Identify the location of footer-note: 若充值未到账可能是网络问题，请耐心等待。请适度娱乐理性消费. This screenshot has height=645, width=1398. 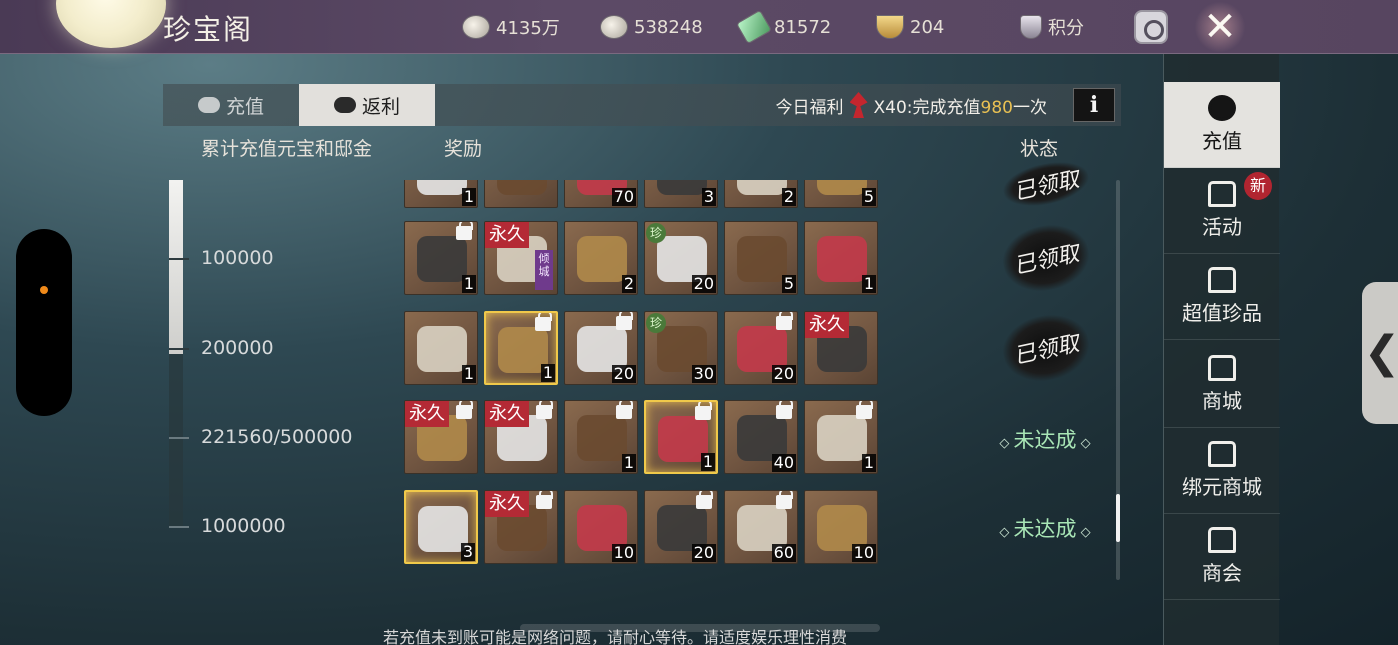
(615, 636).